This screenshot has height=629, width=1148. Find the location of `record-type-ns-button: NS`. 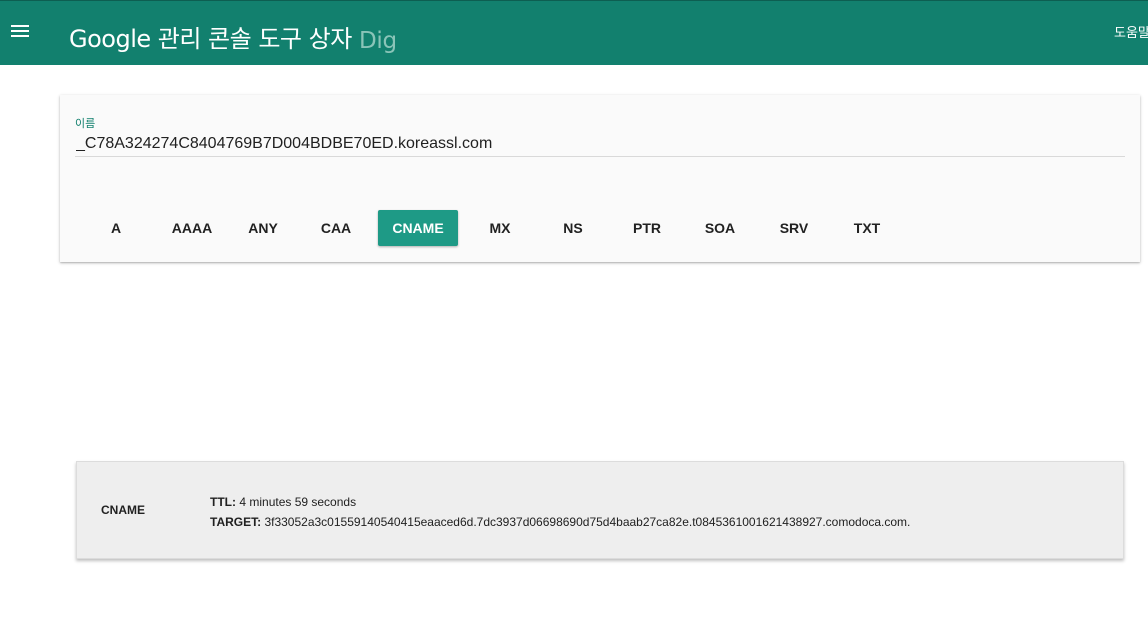

record-type-ns-button: NS is located at coordinates (573, 228).